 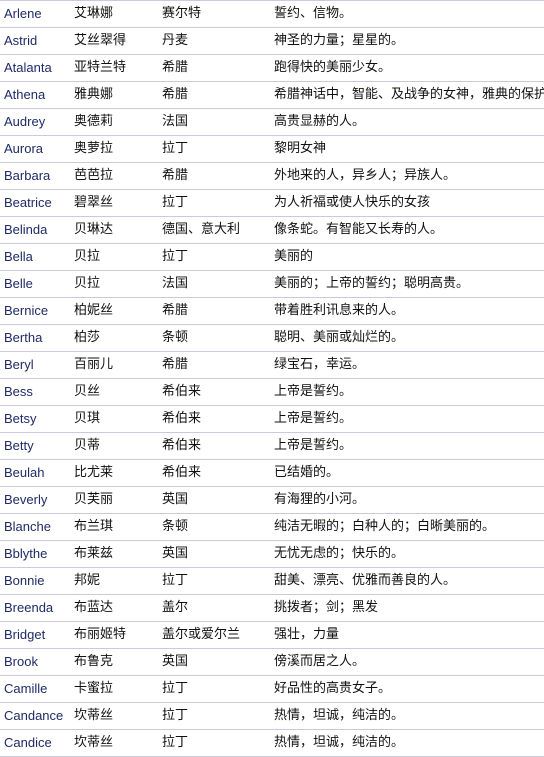 What do you see at coordinates (114, 500) in the screenshot?
I see `name-cell-chinese: 贝芙丽` at bounding box center [114, 500].